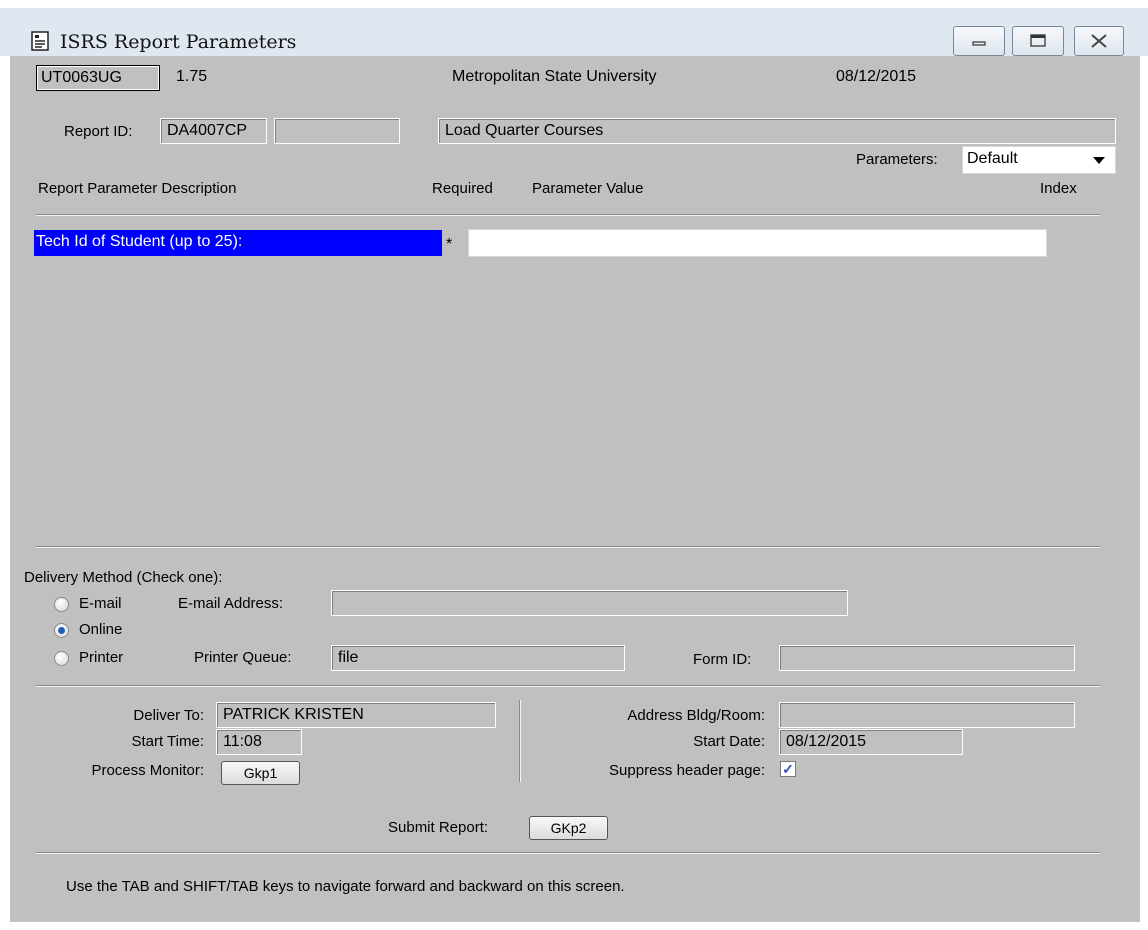  I want to click on form-id-label: Form ID:, so click(722, 659).